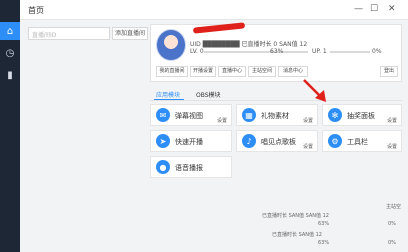 The image size is (408, 252). I want to click on maximize-icon: ☐, so click(374, 9).